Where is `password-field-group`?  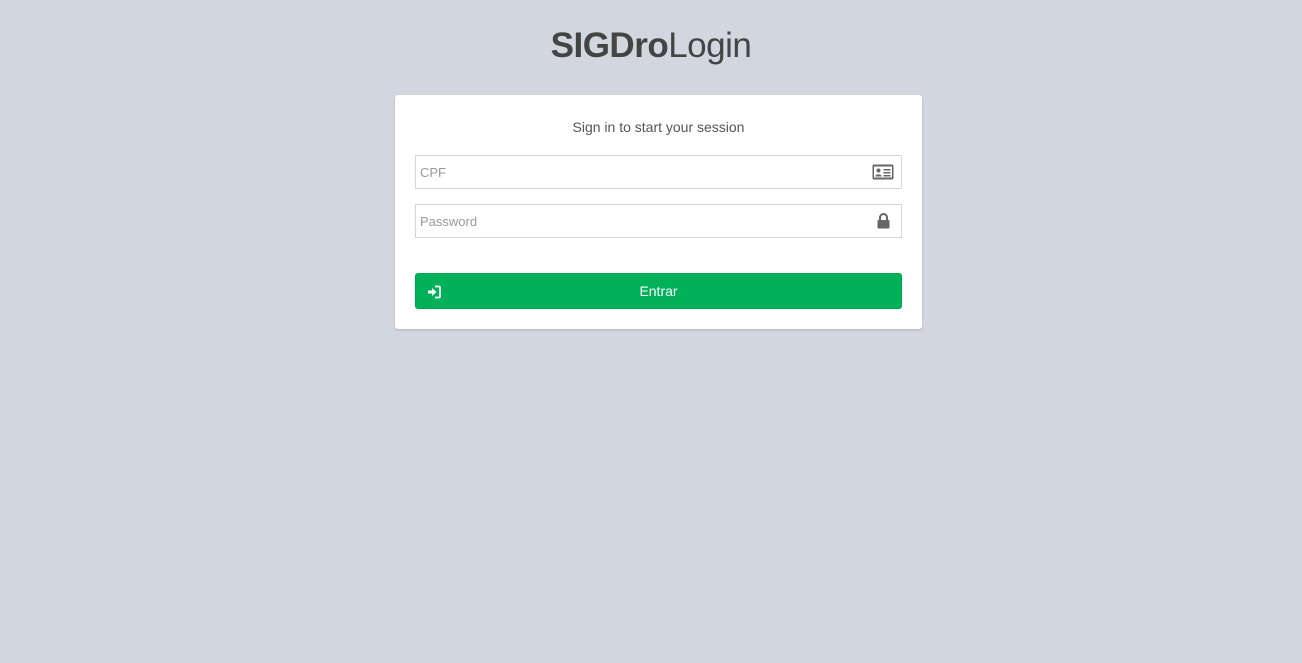
password-field-group is located at coordinates (658, 221).